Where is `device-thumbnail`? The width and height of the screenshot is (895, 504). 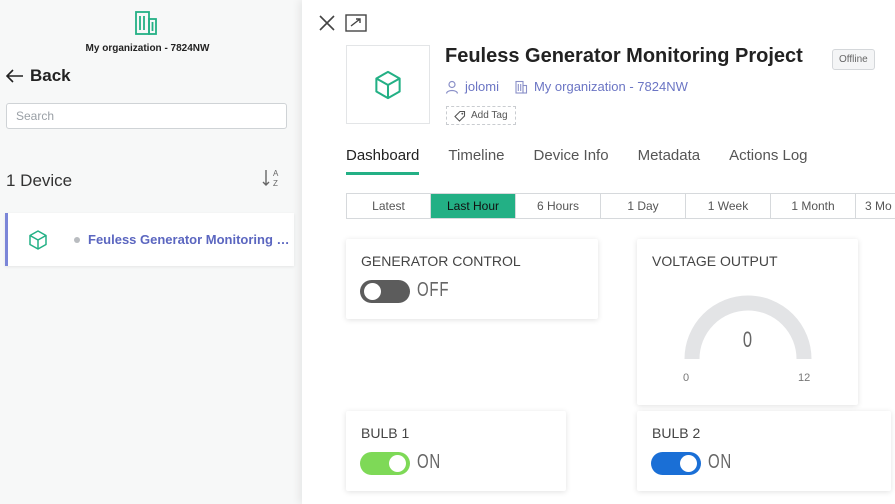
device-thumbnail is located at coordinates (388, 84).